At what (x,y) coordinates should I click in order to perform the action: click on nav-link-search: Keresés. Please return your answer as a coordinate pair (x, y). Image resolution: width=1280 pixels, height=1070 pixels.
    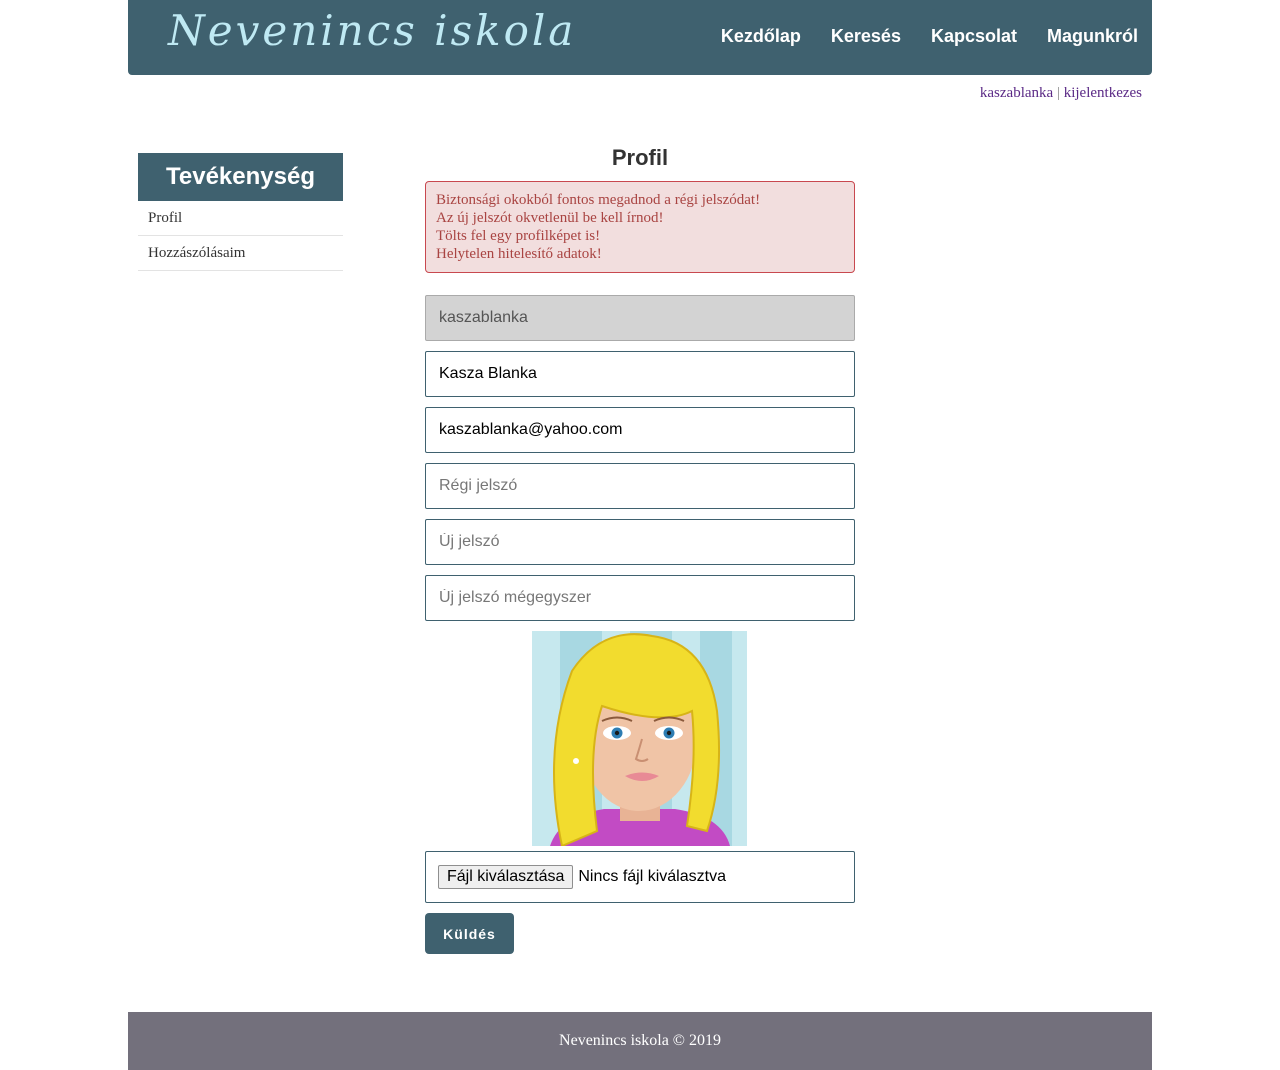
    Looking at the image, I should click on (866, 36).